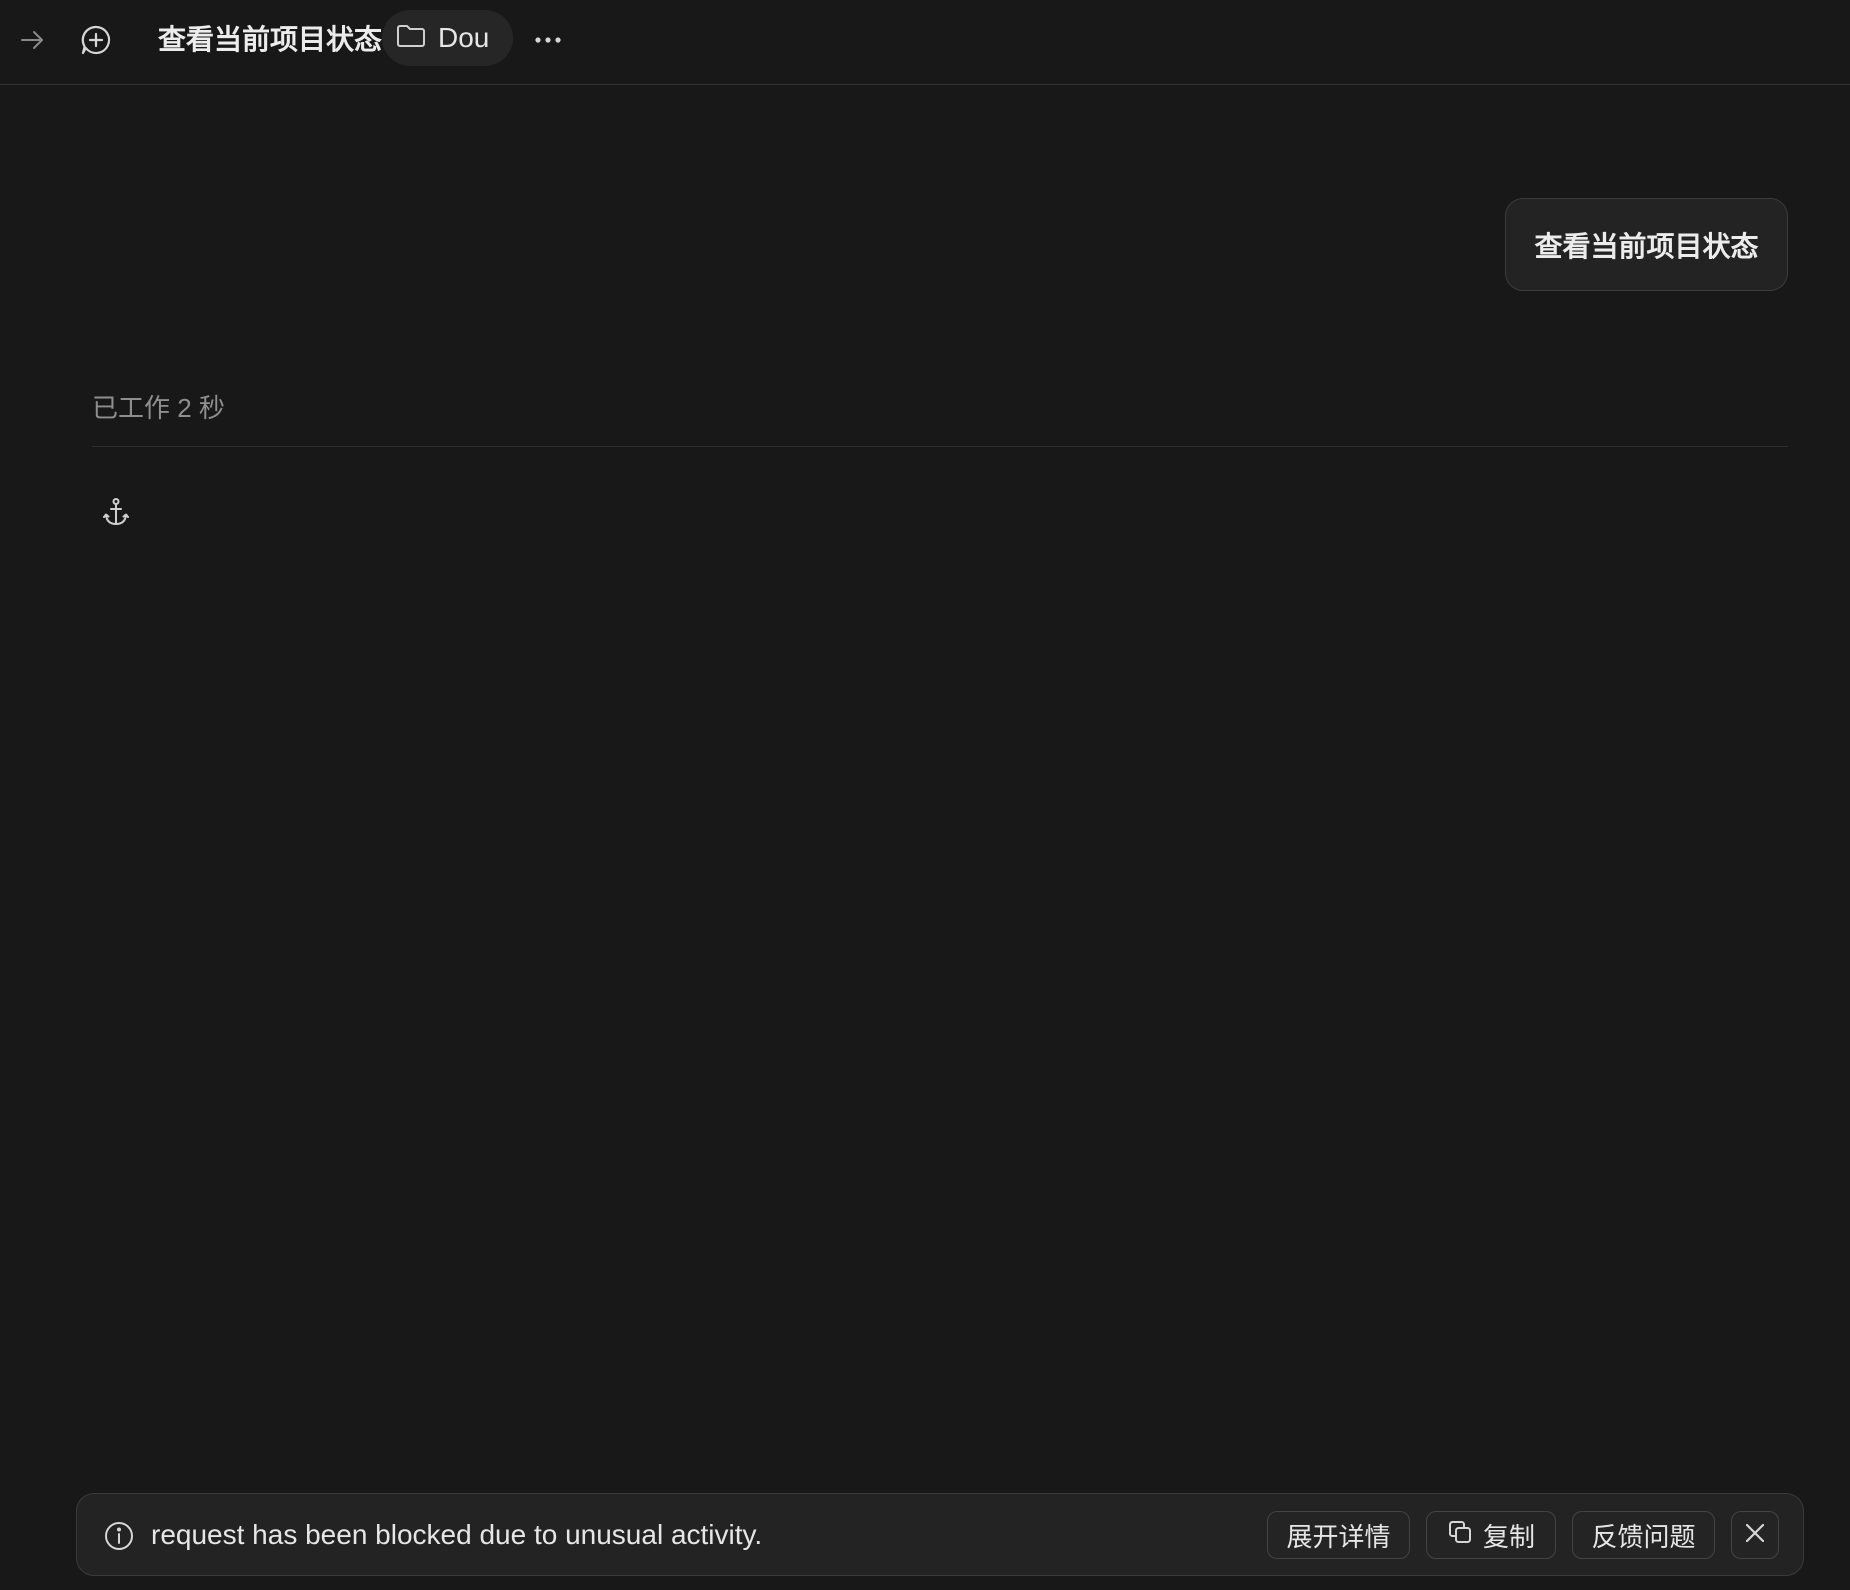  I want to click on user-message-bubble: 查看当前项目状态, so click(1646, 244).